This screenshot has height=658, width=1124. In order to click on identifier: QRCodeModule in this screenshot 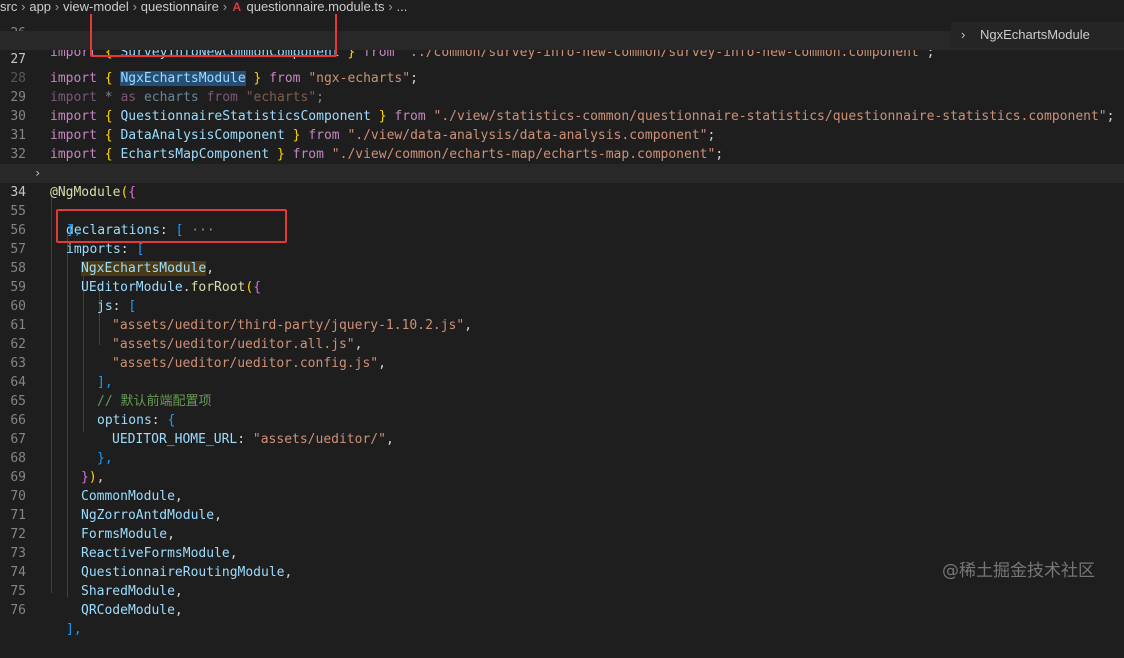, I will do `click(128, 610)`.